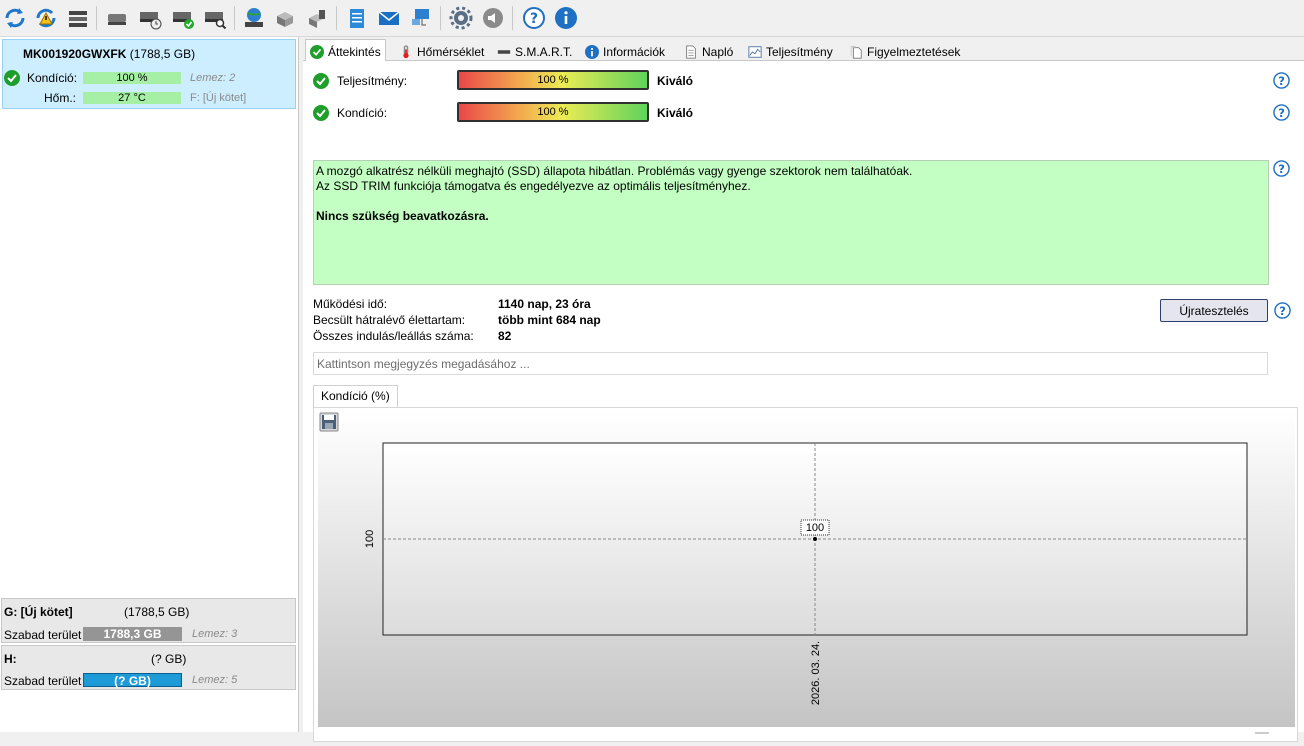 The width and height of the screenshot is (1304, 746). I want to click on tab-overview: Áttekintés, so click(345, 51).